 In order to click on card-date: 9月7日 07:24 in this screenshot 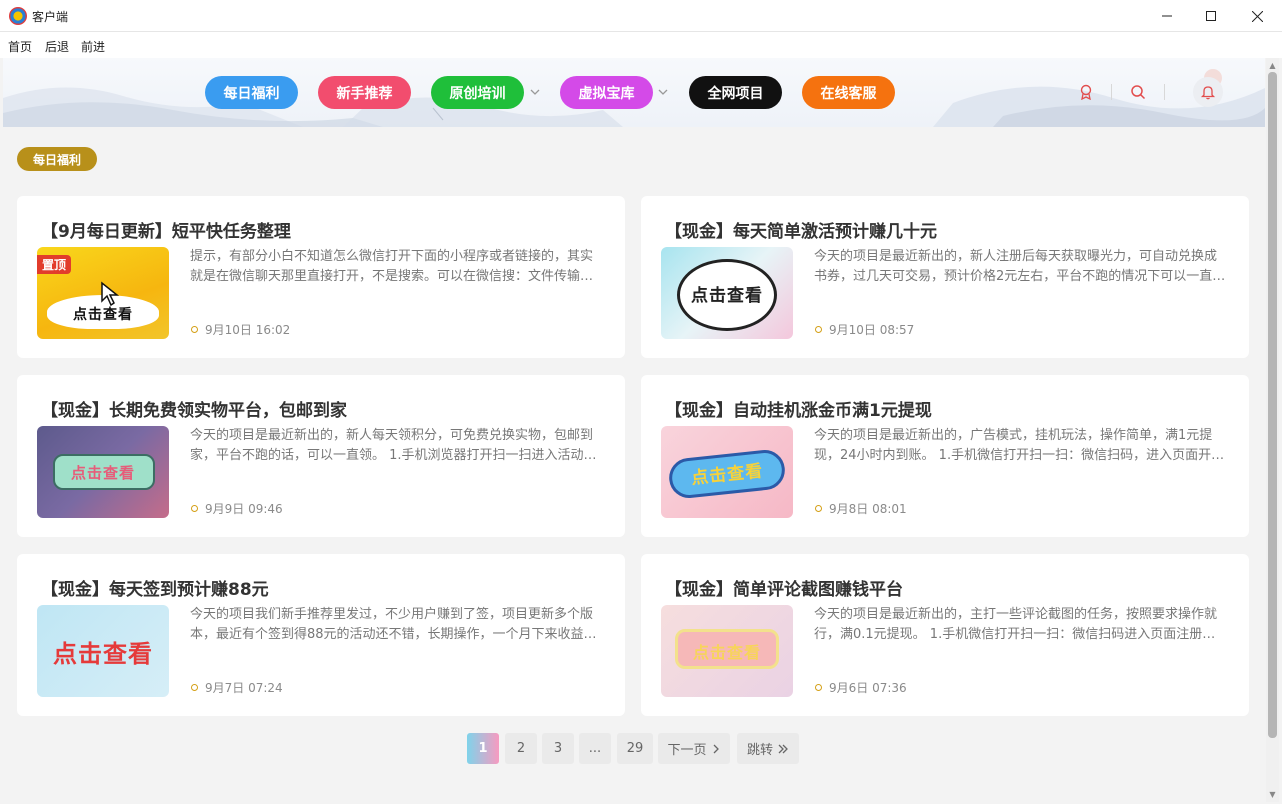, I will do `click(237, 687)`.